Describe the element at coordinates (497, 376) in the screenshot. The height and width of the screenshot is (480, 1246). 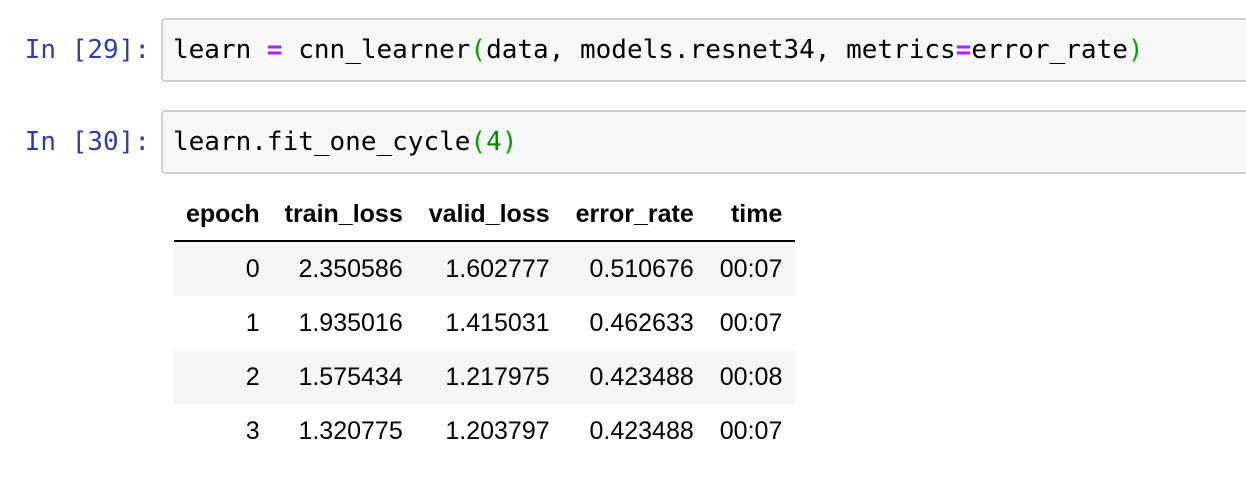
I see `cell-valid-loss: 1.217975` at that location.